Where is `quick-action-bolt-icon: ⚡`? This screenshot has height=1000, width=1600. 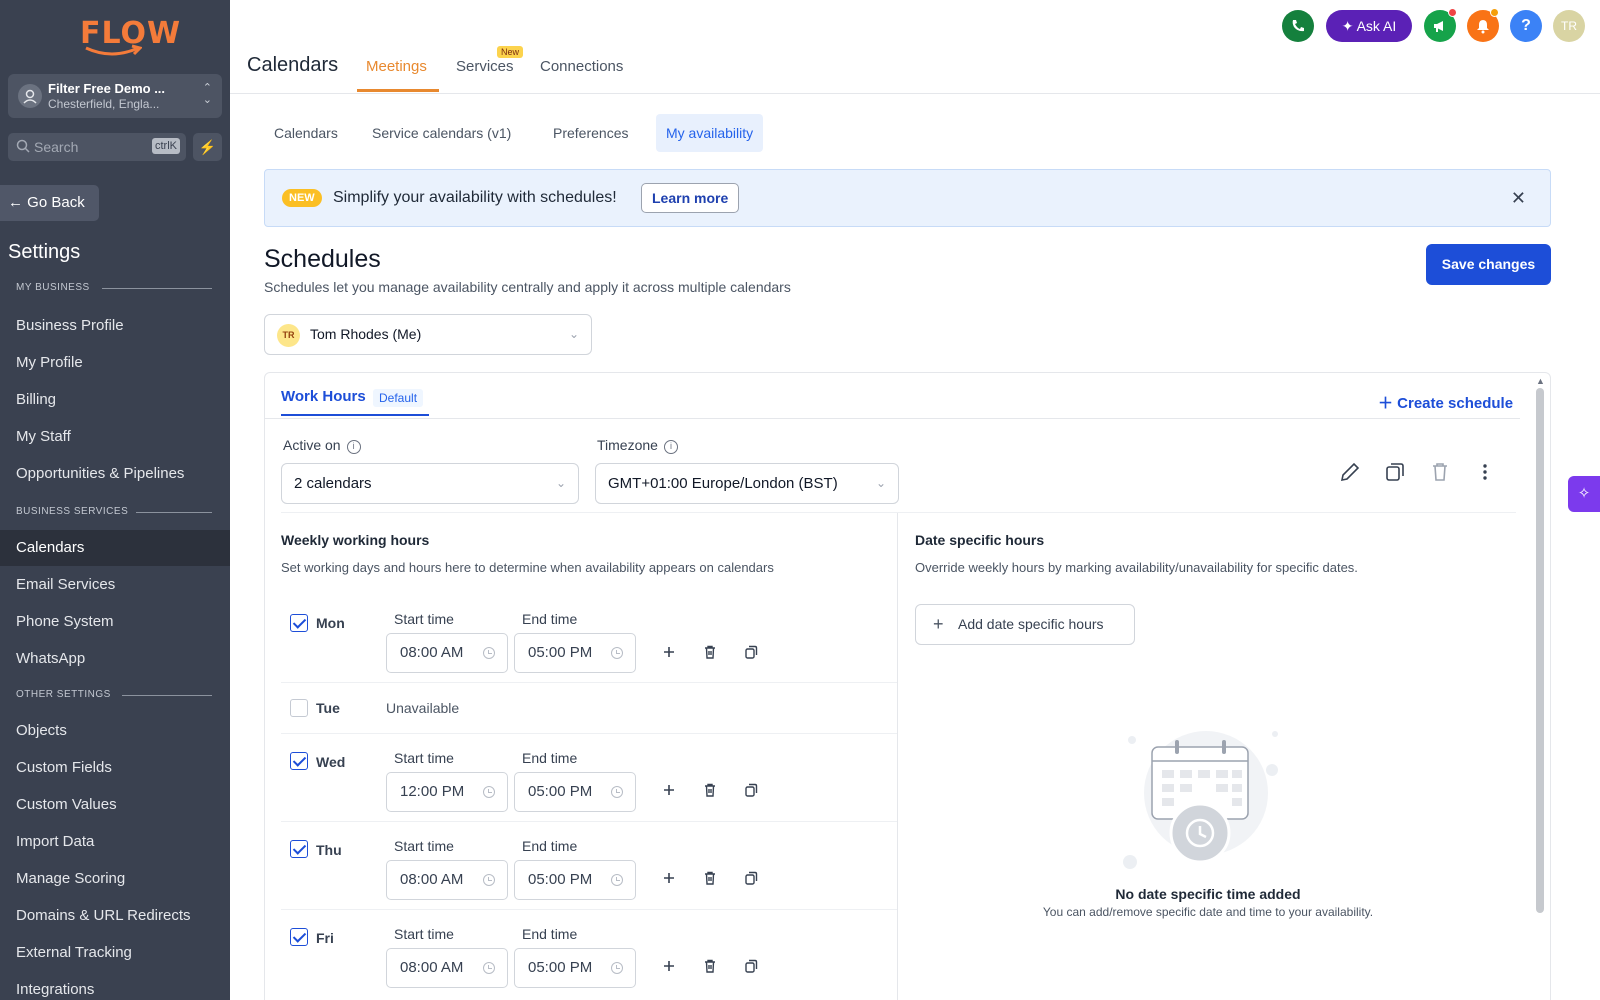
quick-action-bolt-icon: ⚡ is located at coordinates (207, 147).